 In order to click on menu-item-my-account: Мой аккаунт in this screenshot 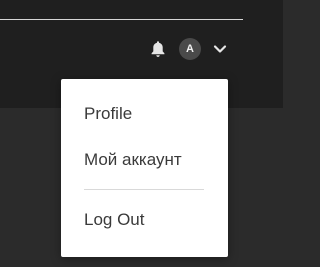, I will do `click(133, 160)`.